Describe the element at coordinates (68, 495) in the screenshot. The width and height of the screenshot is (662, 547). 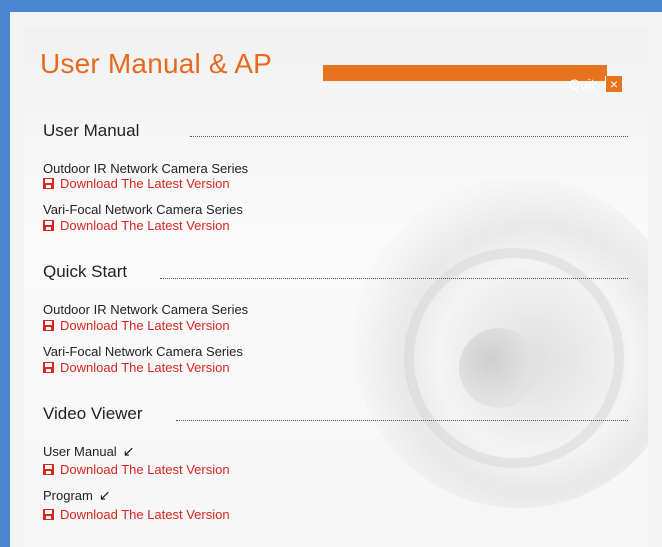
I see `item-label-text: Program` at that location.